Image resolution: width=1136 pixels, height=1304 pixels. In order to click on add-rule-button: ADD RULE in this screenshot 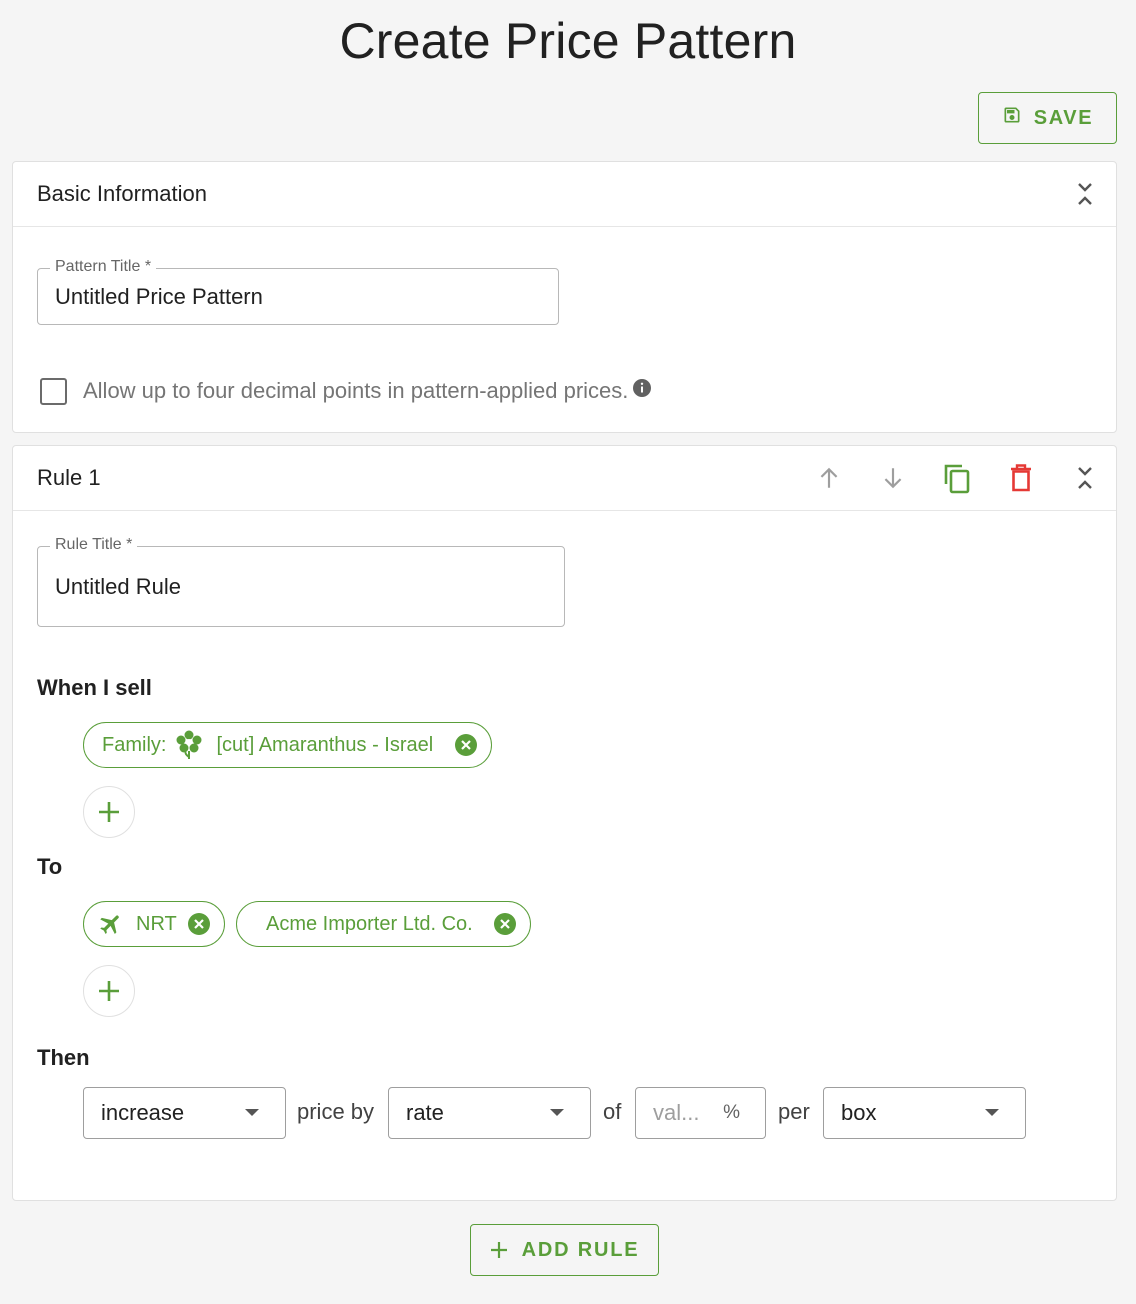, I will do `click(564, 1250)`.